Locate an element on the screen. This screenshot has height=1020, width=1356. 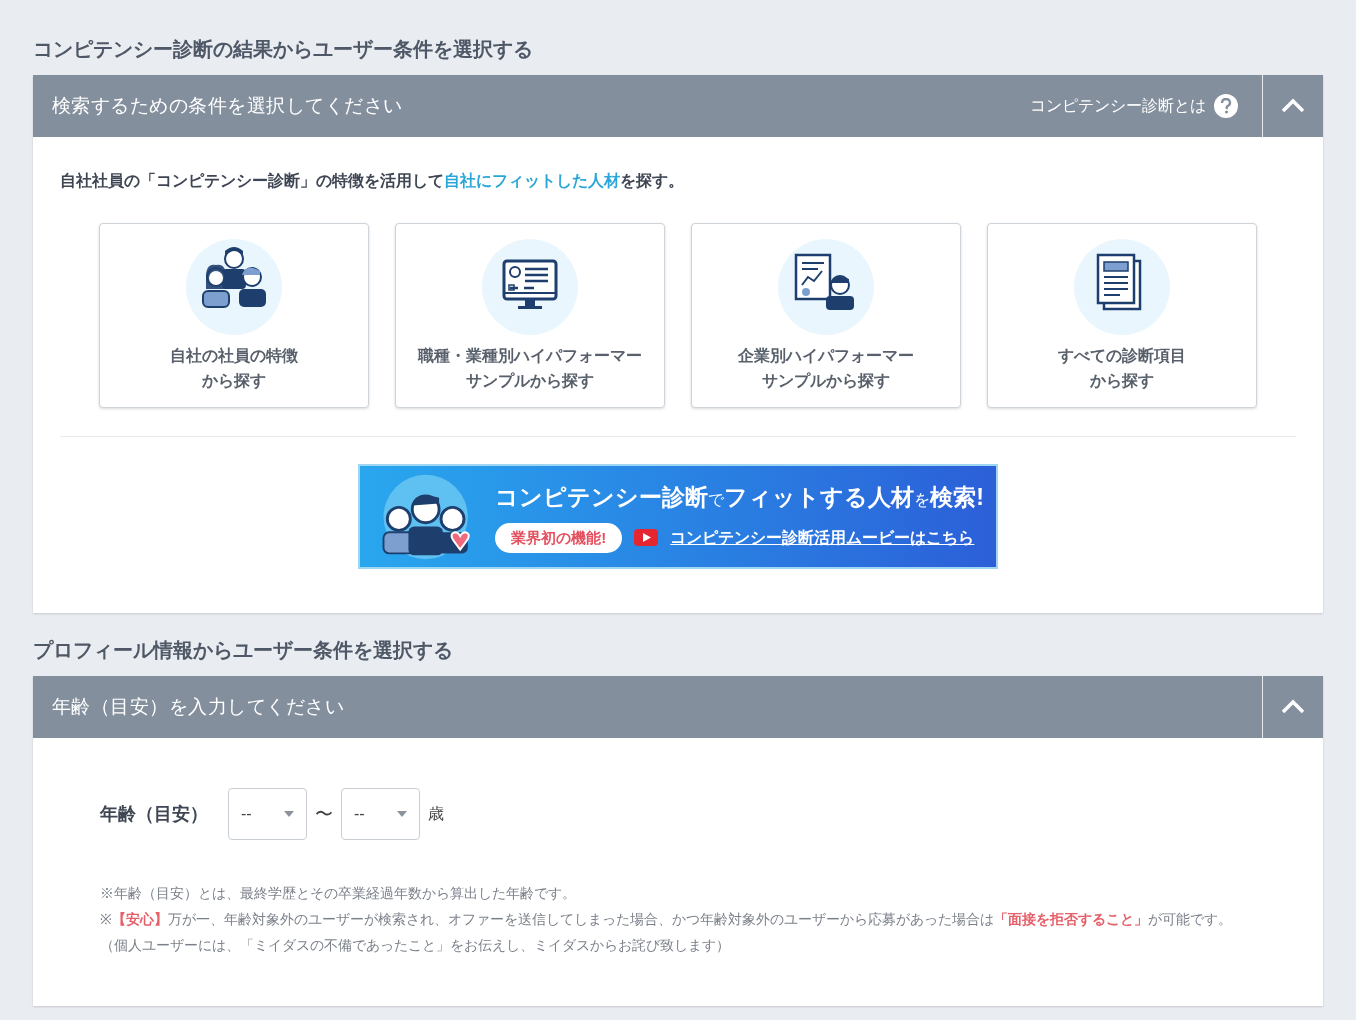
question-icon is located at coordinates (1226, 106).